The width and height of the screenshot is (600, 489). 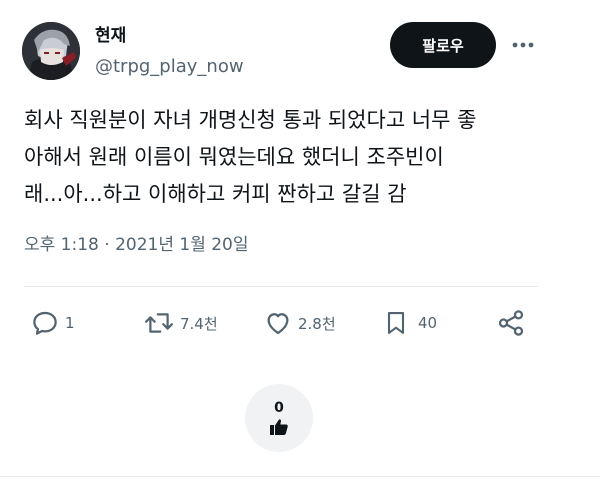 What do you see at coordinates (279, 418) in the screenshot?
I see `reaction-button: 0` at bounding box center [279, 418].